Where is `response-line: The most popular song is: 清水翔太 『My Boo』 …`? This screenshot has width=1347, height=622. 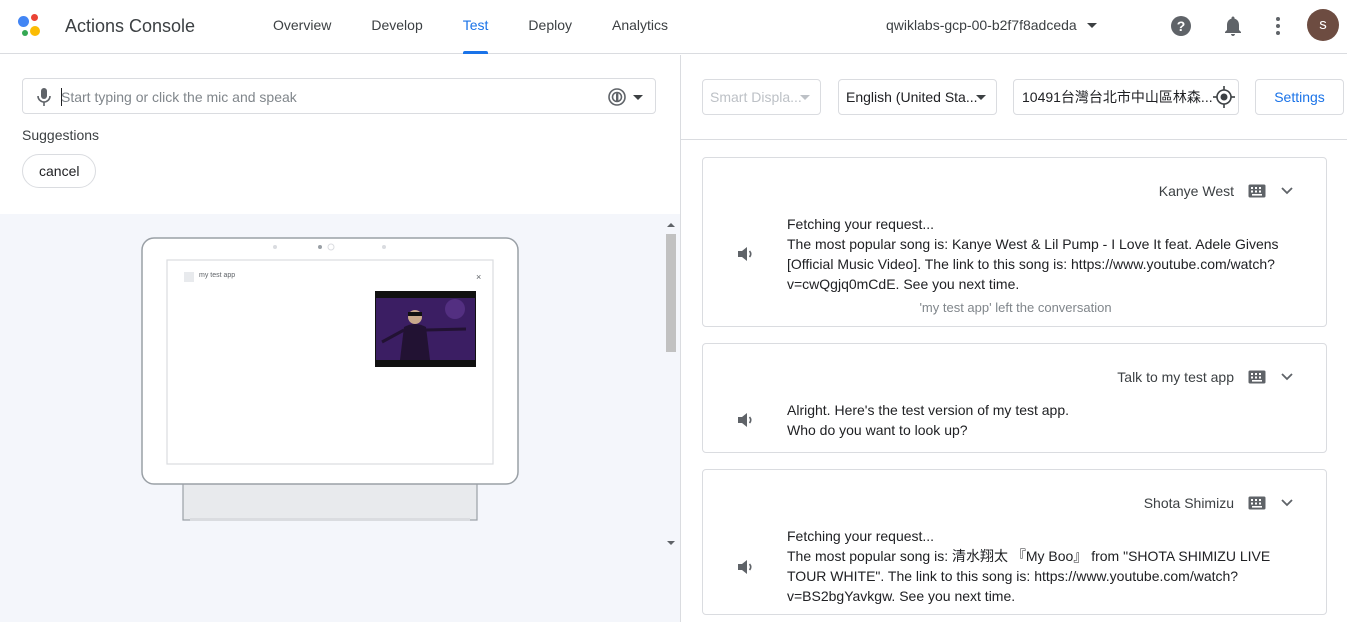 response-line: The most popular song is: 清水翔太 『My Boo』 … is located at coordinates (1029, 556).